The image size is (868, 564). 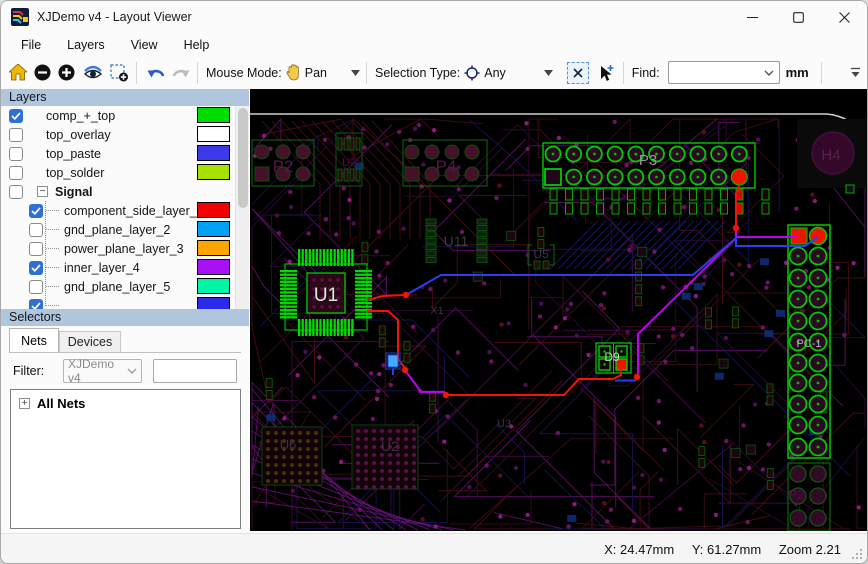 I want to click on label-u7: U7, so click(x=349, y=163).